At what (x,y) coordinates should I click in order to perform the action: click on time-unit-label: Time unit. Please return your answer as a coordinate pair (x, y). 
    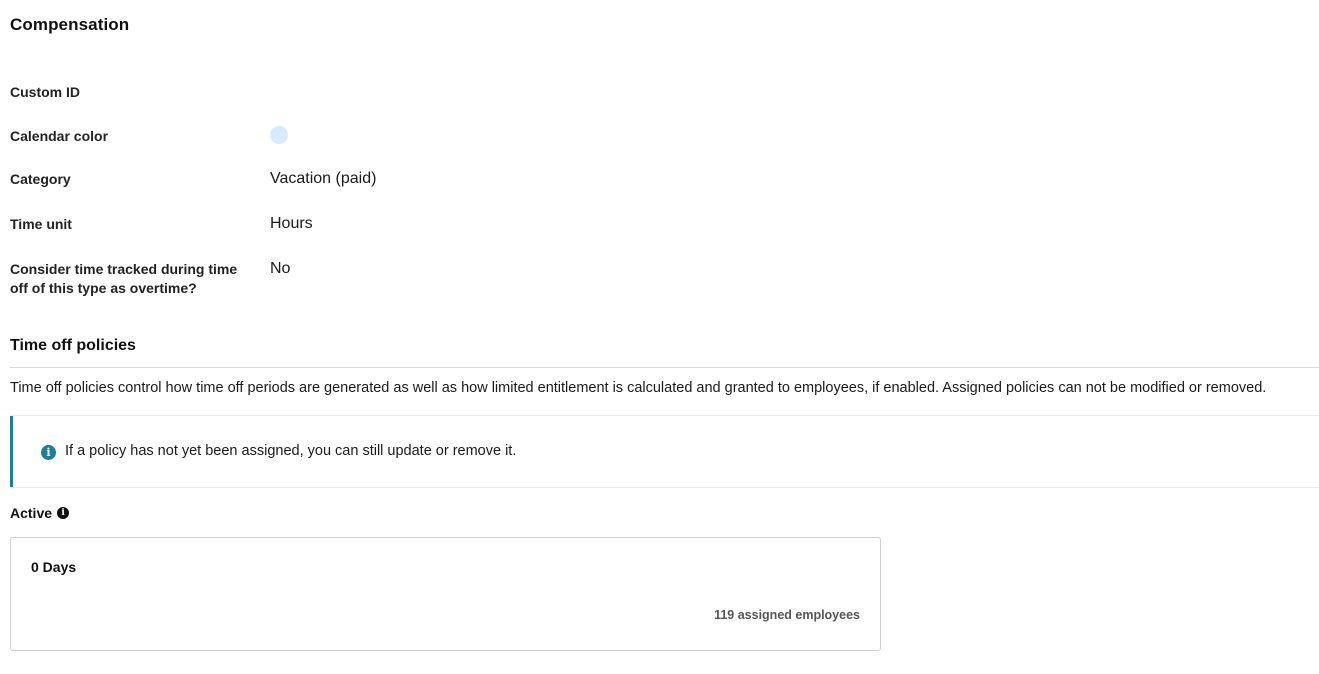
    Looking at the image, I should click on (41, 224).